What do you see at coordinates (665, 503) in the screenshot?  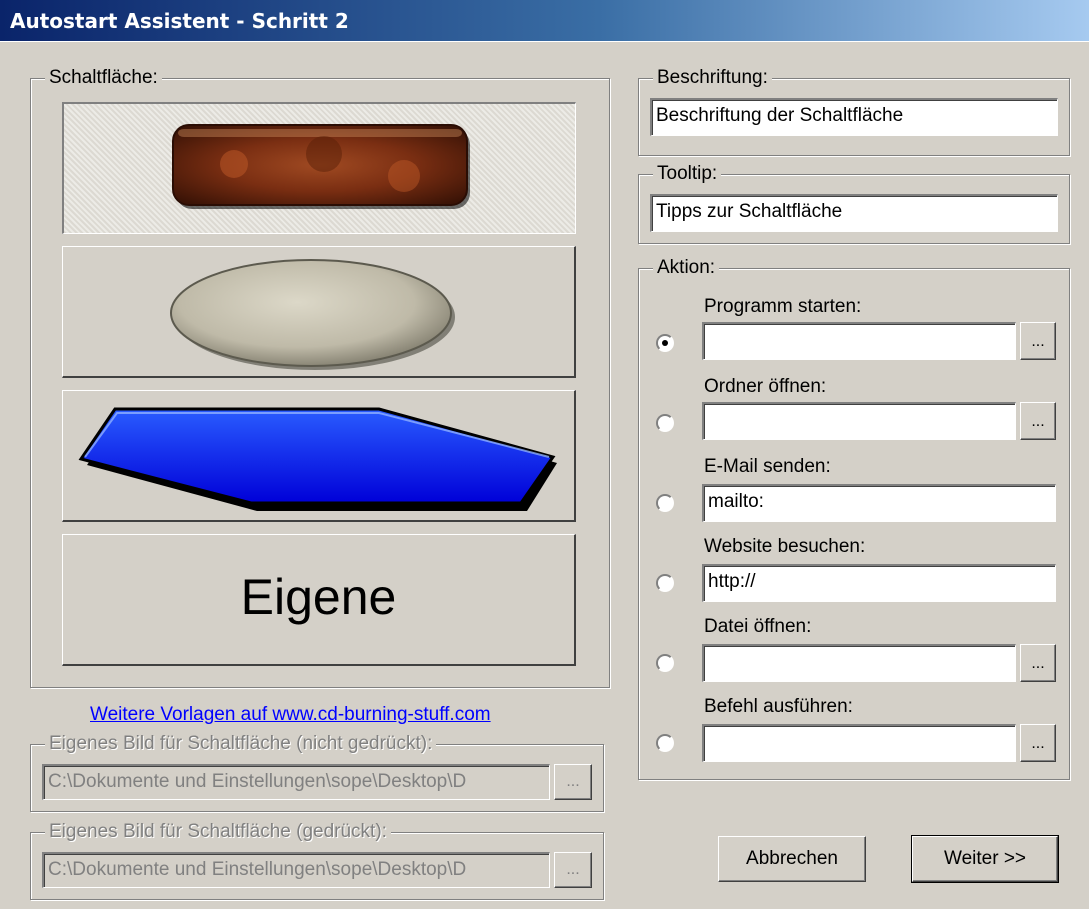 I see `action-email-radio` at bounding box center [665, 503].